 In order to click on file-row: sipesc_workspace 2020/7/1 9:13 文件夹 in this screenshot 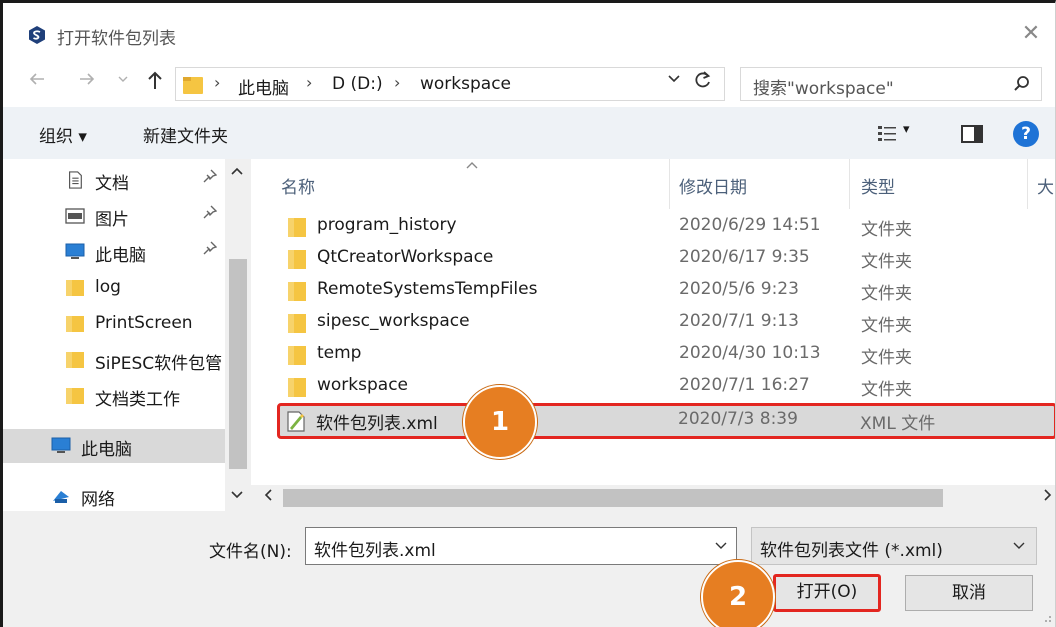, I will do `click(667, 323)`.